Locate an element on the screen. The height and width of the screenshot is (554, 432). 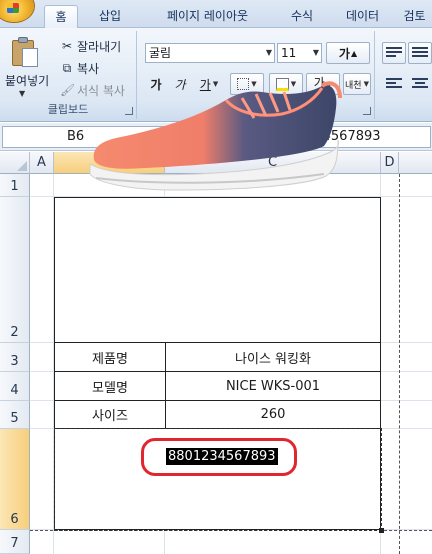
copy-button: ⧉ 복사 is located at coordinates (79, 68).